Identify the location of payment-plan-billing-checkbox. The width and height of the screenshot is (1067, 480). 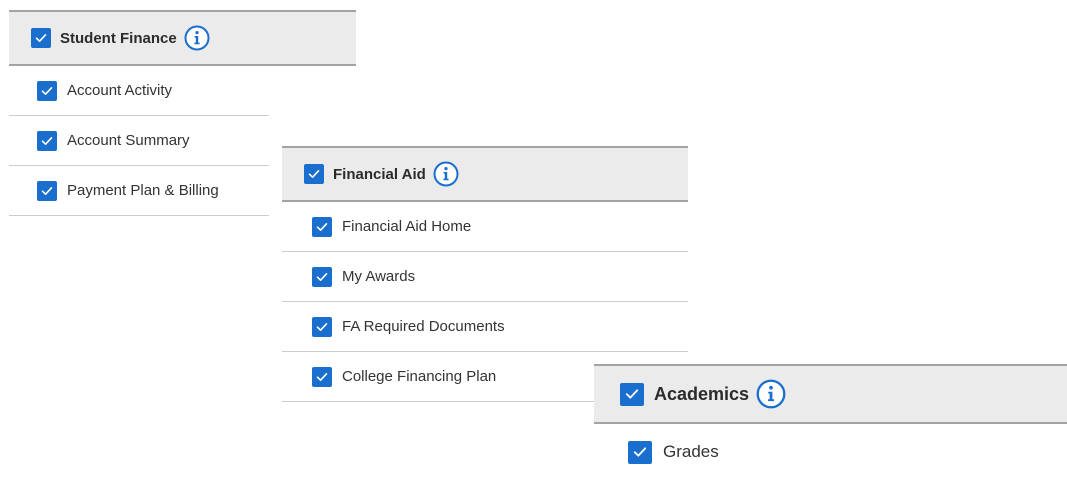
(47, 190).